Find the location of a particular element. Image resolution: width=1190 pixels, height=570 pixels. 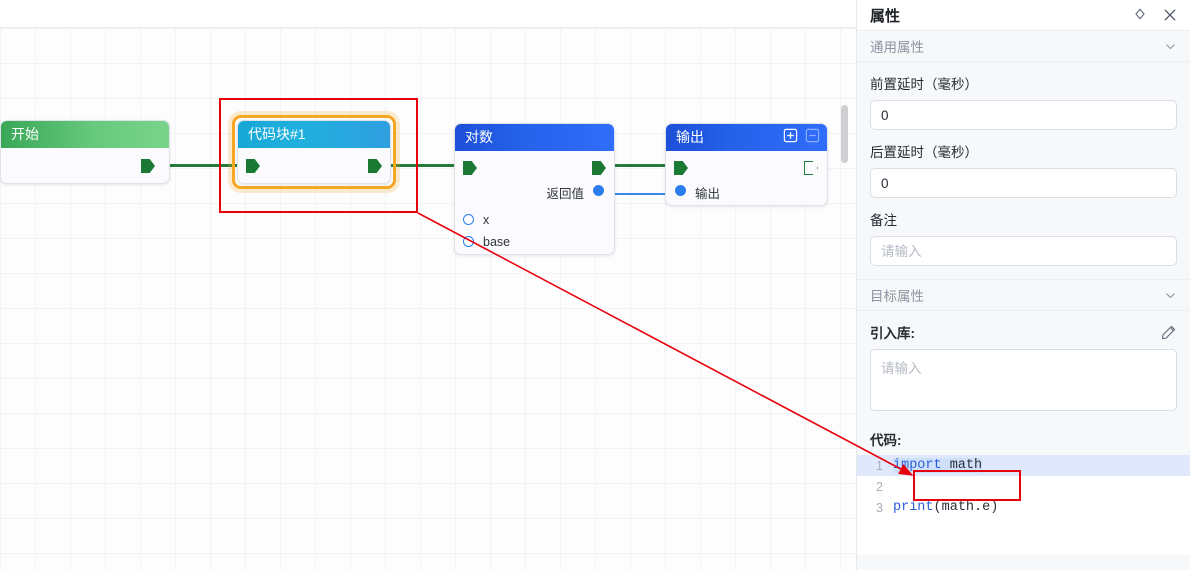

field-remark-label: 备注 is located at coordinates (883, 220).